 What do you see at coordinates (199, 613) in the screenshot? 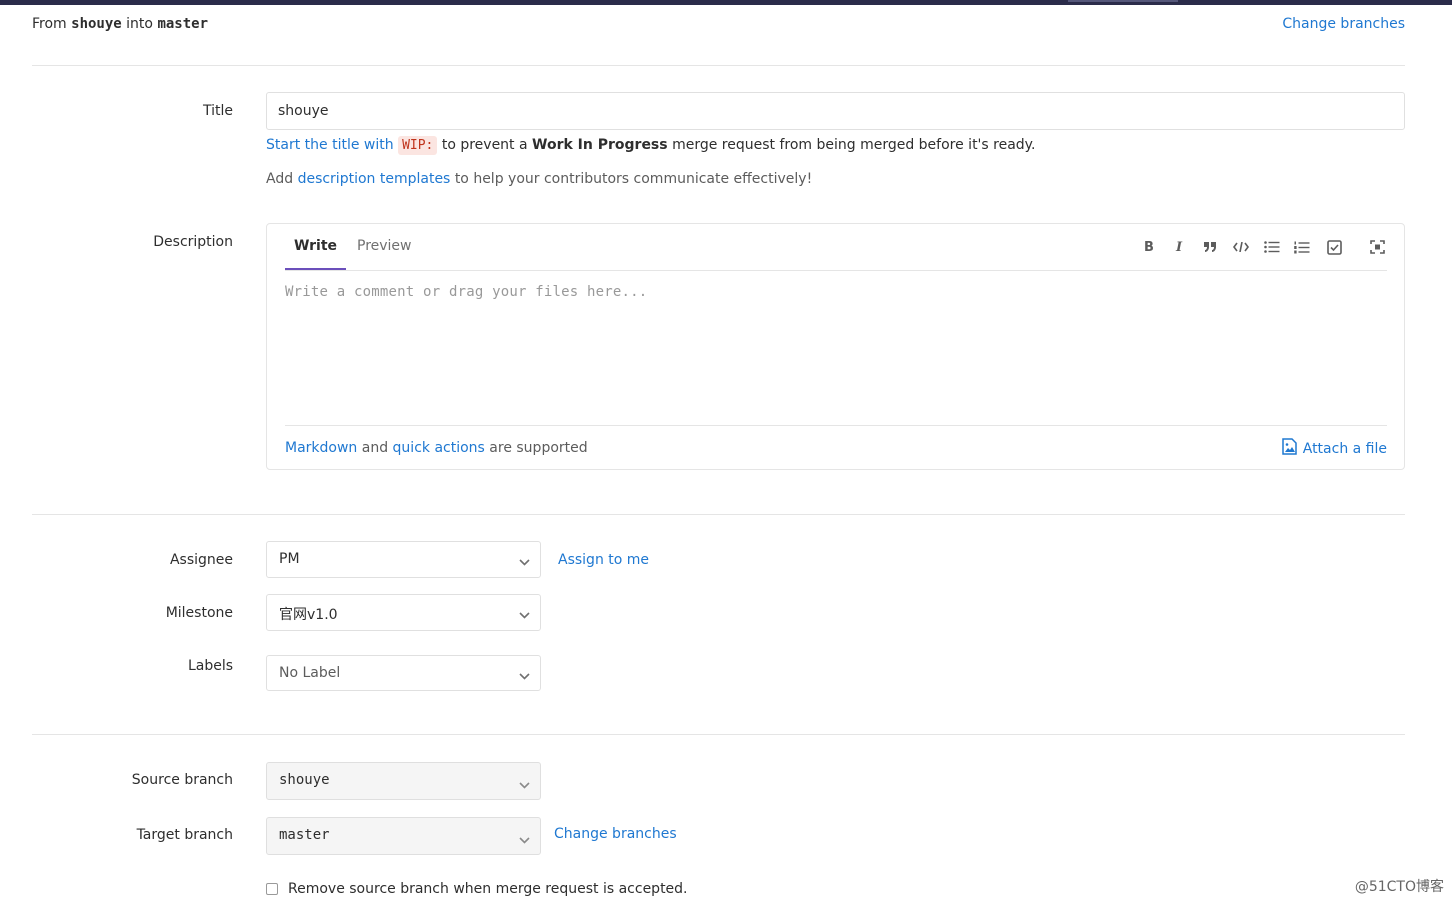
I see `milestone-label: Milestone` at bounding box center [199, 613].